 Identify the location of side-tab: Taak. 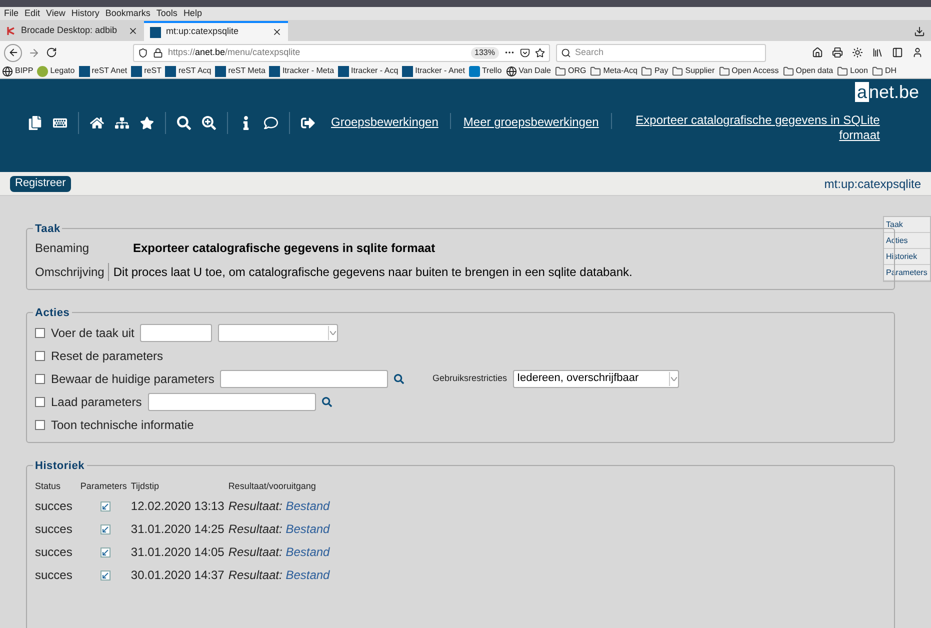
(907, 225).